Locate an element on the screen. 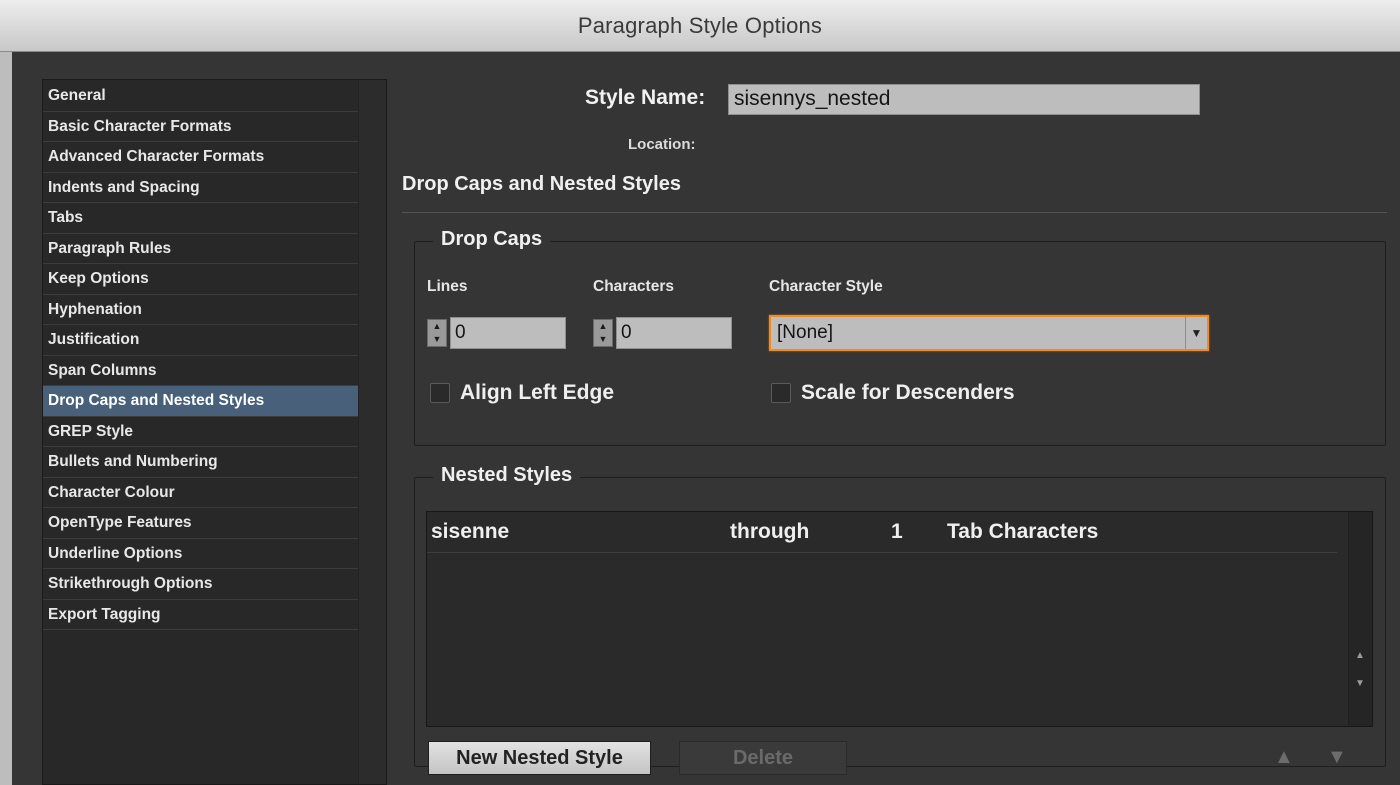 Image resolution: width=1400 pixels, height=785 pixels. character-style-label: Character Style is located at coordinates (826, 286).